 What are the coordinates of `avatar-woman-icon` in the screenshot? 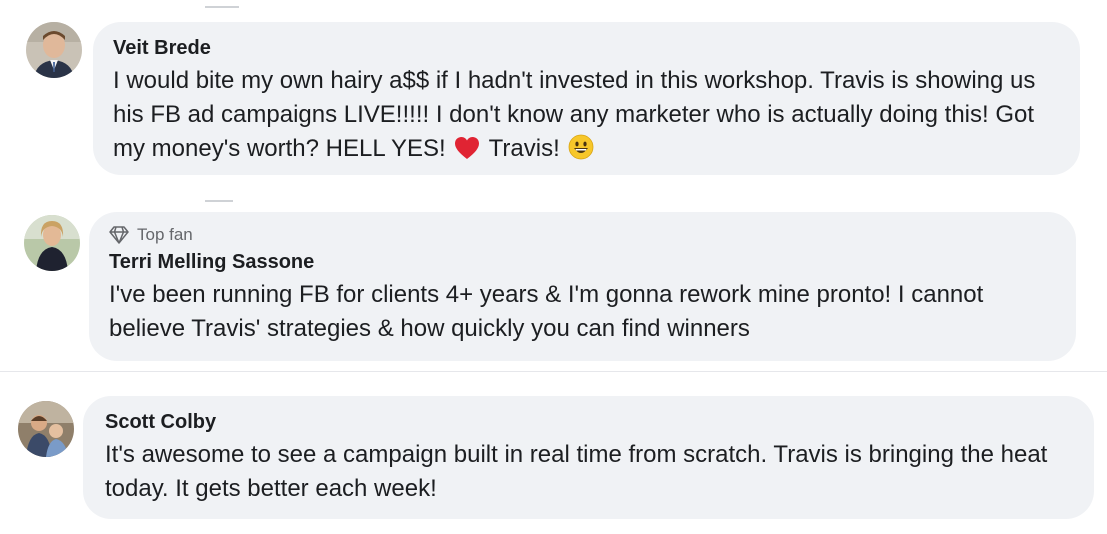 It's located at (52, 243).